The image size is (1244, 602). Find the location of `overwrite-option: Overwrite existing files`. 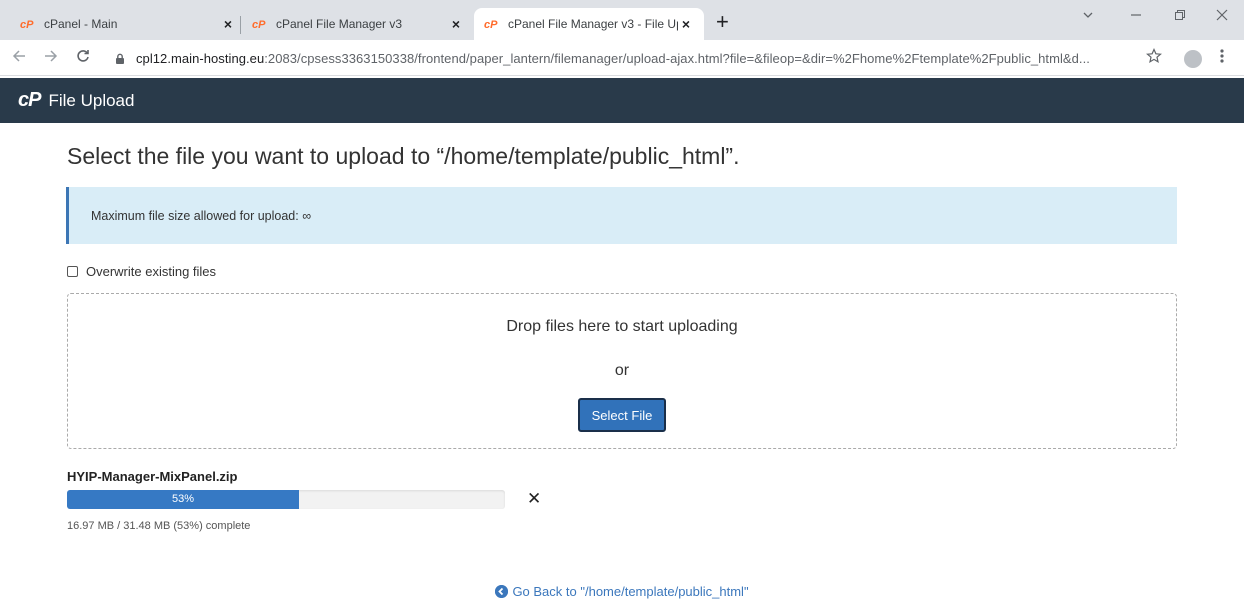

overwrite-option: Overwrite existing files is located at coordinates (141, 271).